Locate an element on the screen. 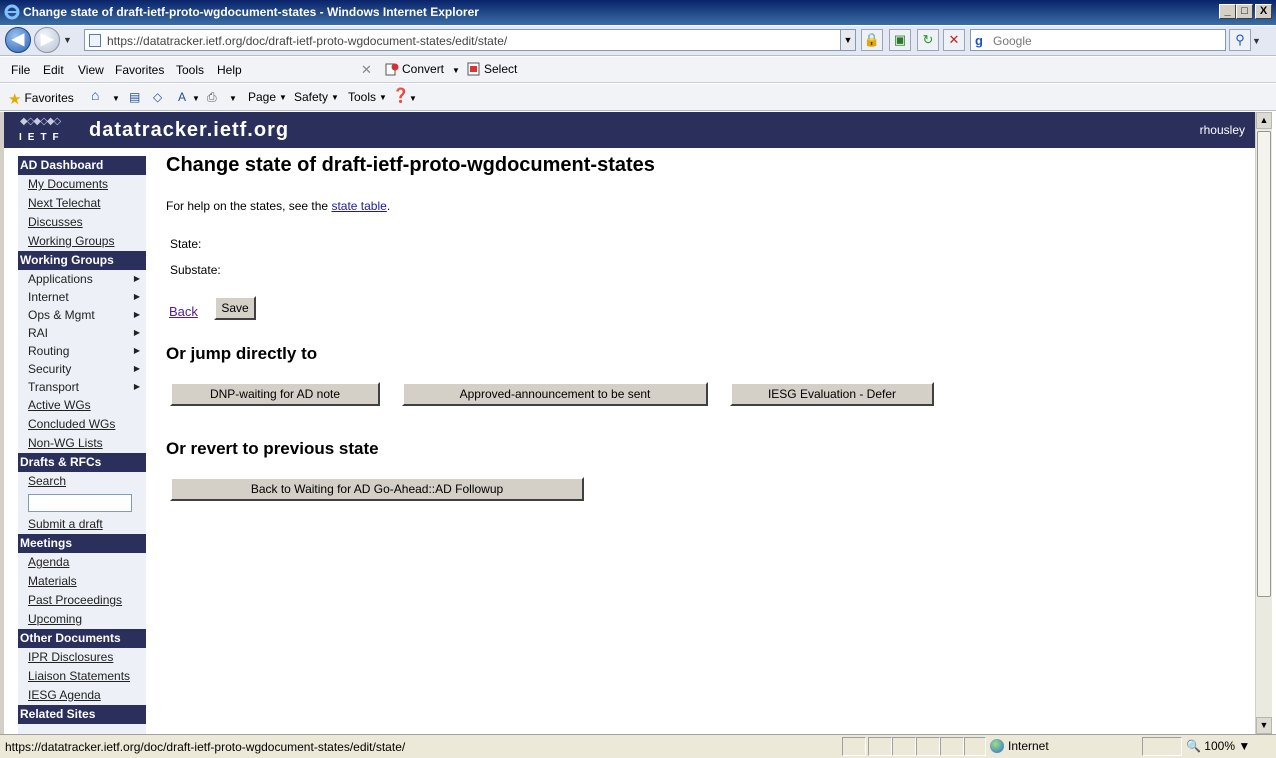 The height and width of the screenshot is (758, 1276). sidebar-item-submit-draft: Submit a draft is located at coordinates (82, 524).